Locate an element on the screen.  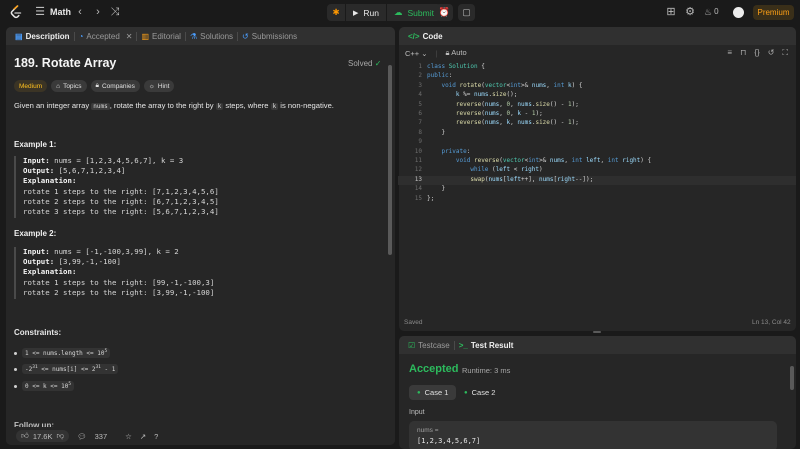
tab-test-result: >_ Test Result is located at coordinates (486, 345).